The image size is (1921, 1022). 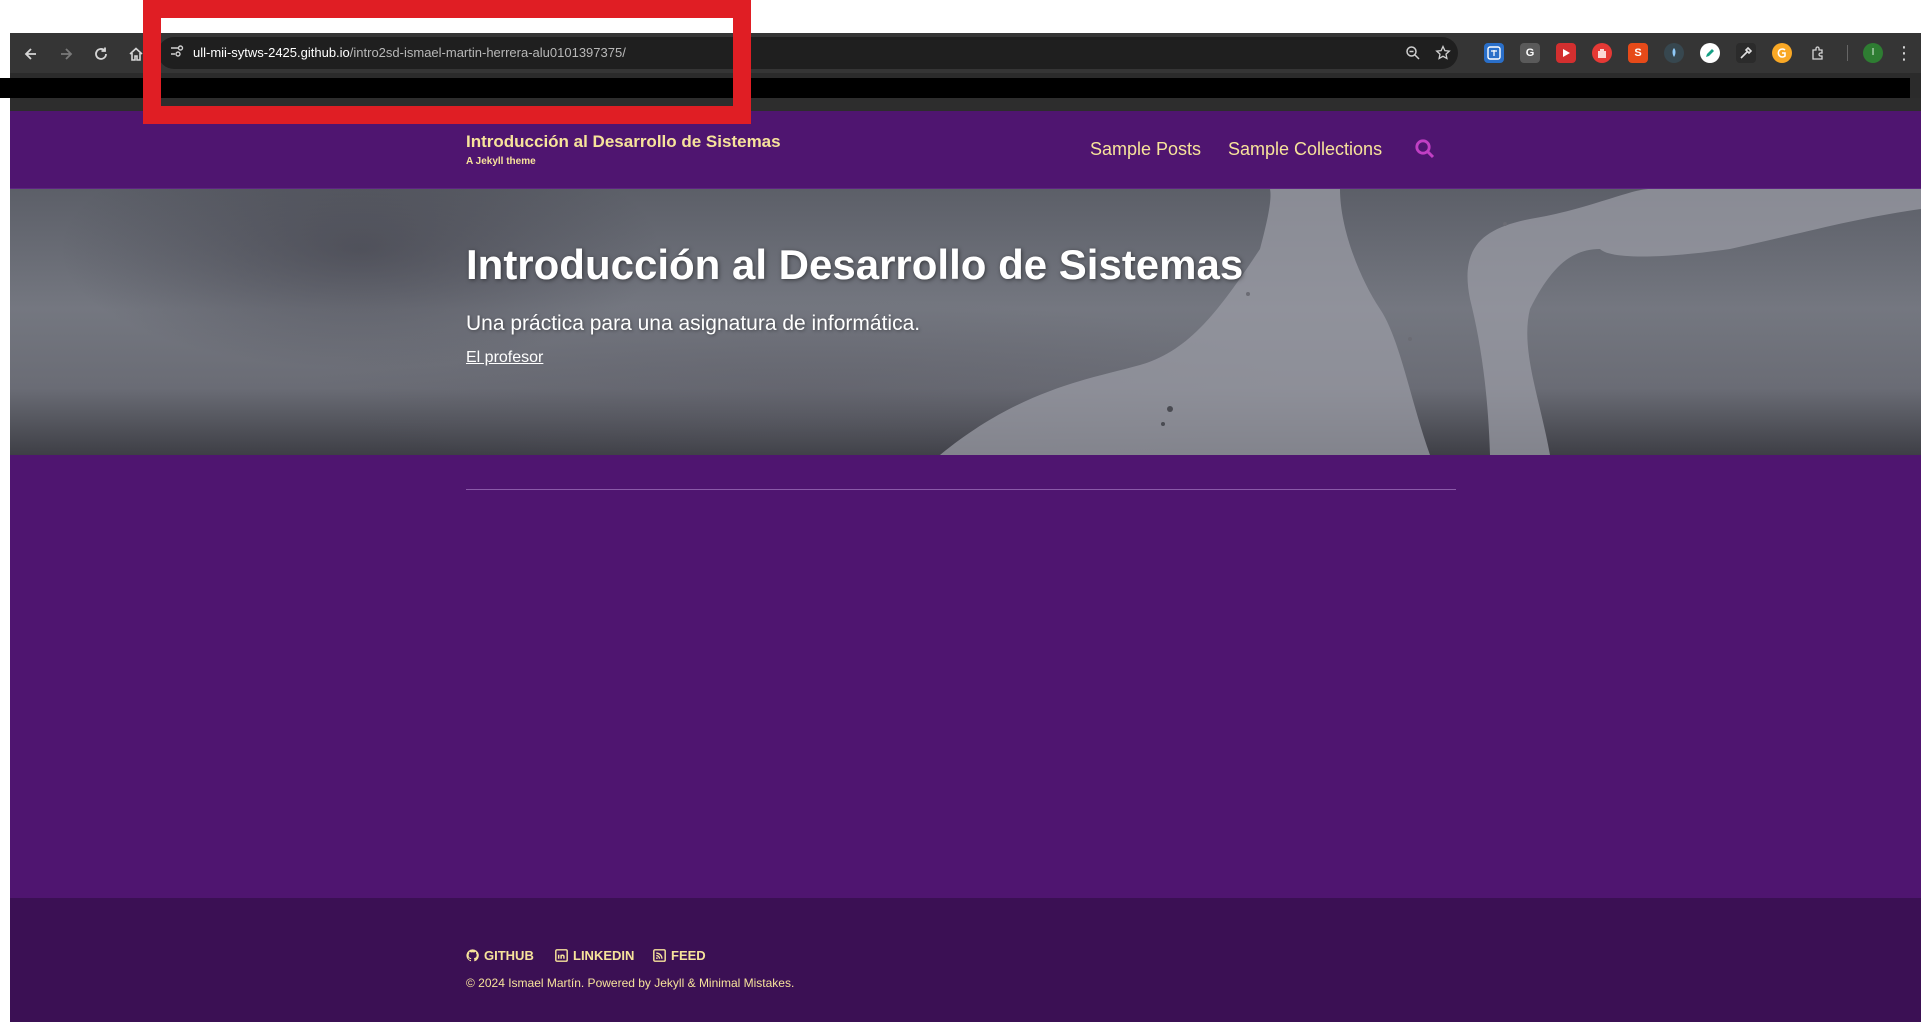 I want to click on footer-link-feed: FEED, so click(x=679, y=955).